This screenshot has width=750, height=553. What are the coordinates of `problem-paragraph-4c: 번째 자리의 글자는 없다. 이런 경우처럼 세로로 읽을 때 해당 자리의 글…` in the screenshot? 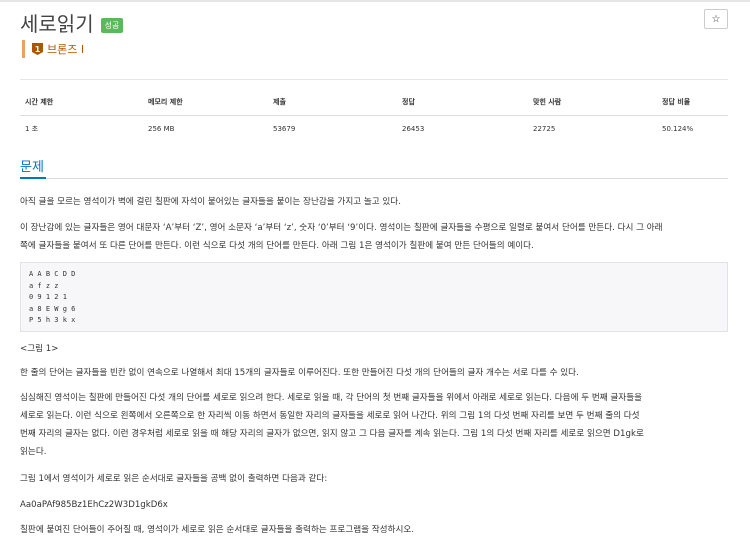 It's located at (332, 434).